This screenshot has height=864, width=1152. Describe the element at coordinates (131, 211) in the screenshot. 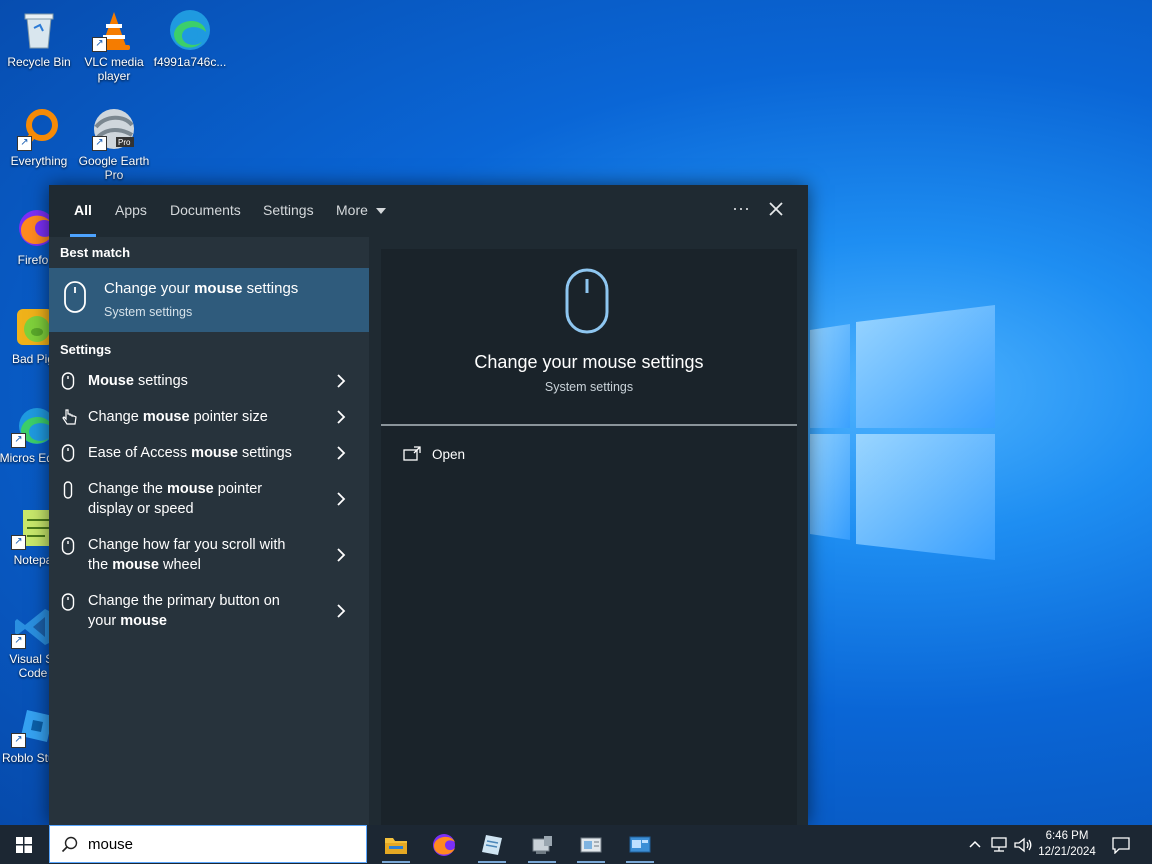

I see `tab-apps: Apps` at that location.